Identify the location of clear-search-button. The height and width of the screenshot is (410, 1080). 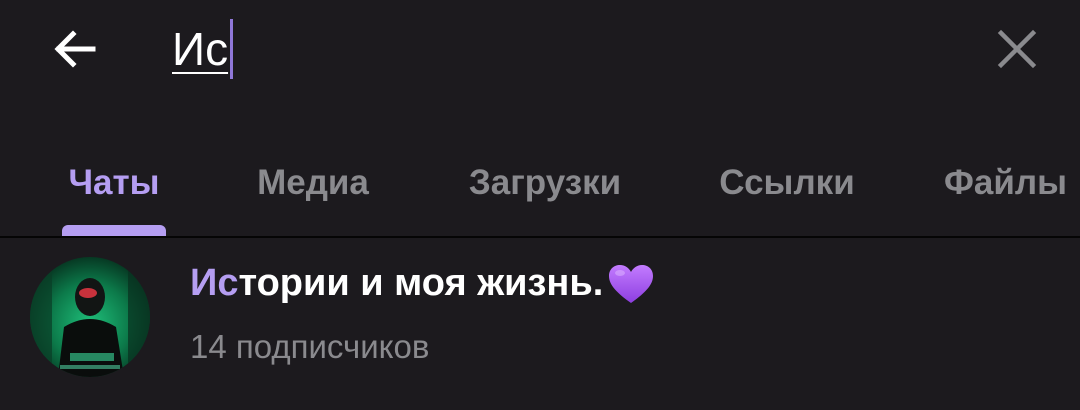
(1017, 49).